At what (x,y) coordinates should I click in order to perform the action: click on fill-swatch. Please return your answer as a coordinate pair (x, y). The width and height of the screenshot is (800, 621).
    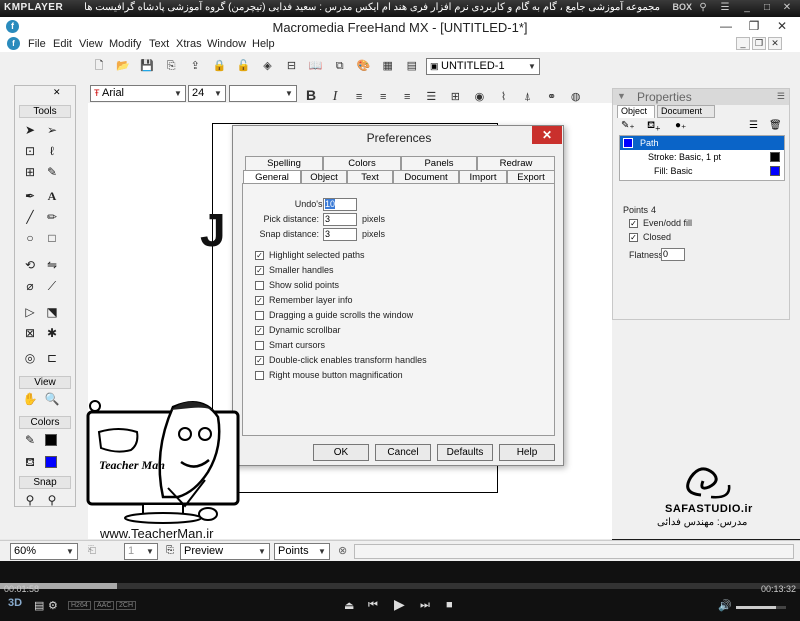
    Looking at the image, I should click on (51, 462).